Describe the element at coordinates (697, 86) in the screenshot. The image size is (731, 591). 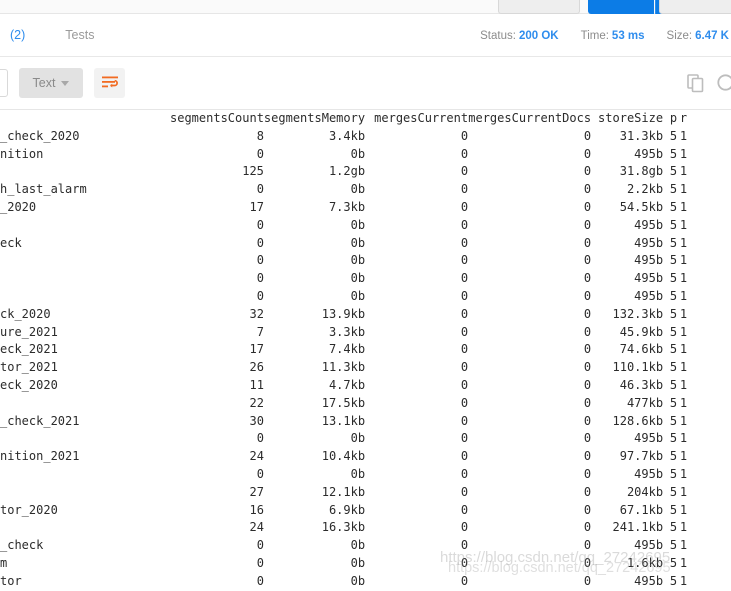
I see `copy-response-button` at that location.